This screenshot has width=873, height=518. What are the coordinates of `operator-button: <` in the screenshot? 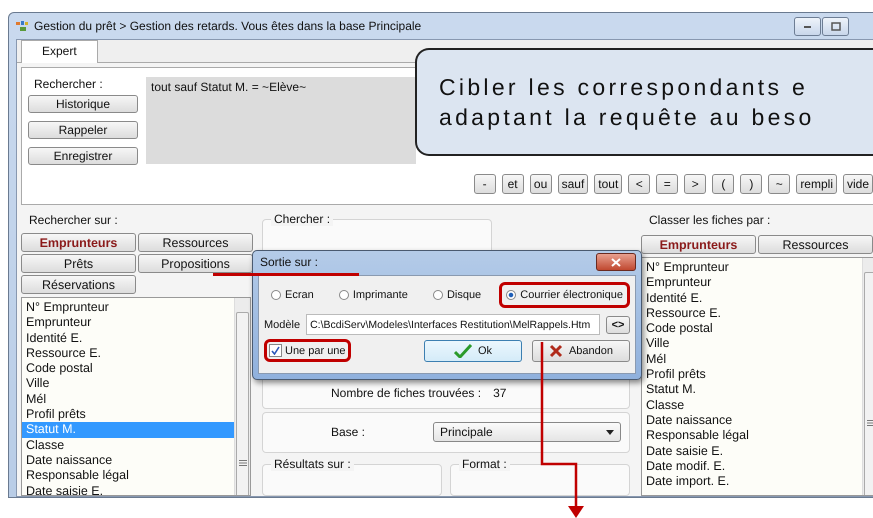 It's located at (639, 184).